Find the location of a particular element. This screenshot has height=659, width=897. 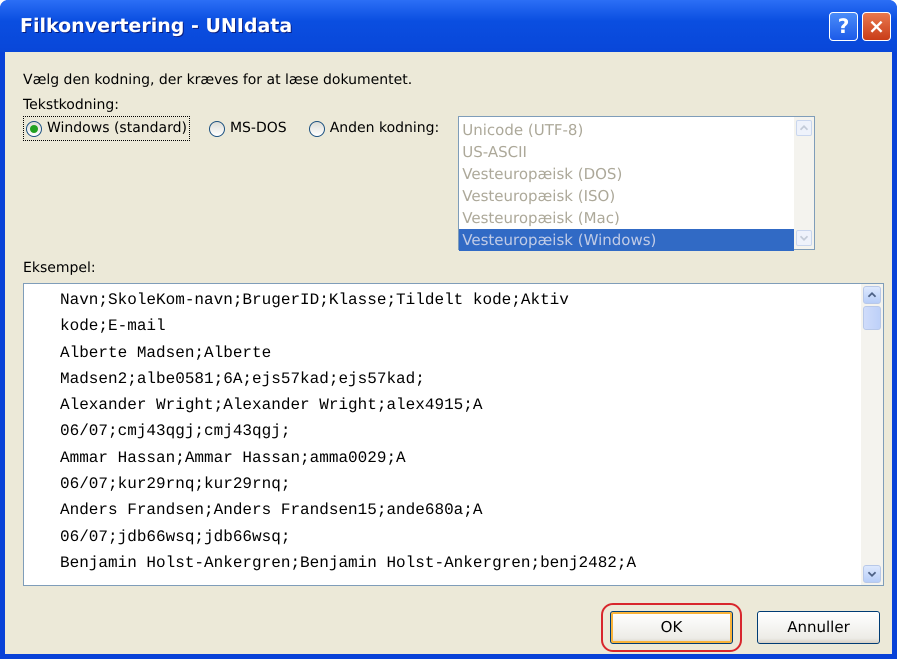

scroll-down-icon is located at coordinates (872, 574).